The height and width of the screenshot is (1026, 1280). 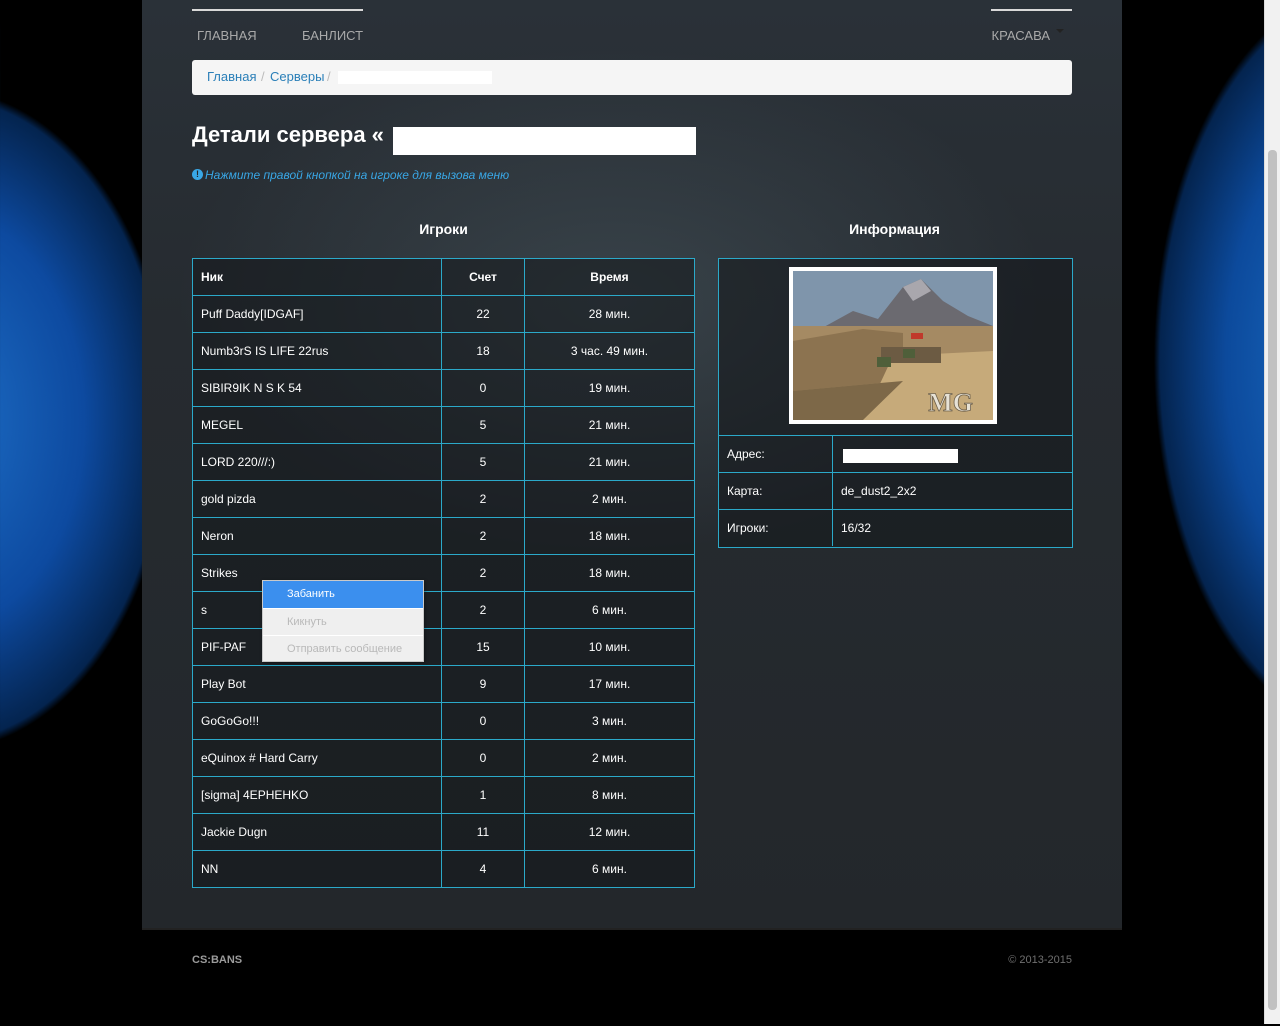 I want to click on map-preview: MG, so click(x=893, y=345).